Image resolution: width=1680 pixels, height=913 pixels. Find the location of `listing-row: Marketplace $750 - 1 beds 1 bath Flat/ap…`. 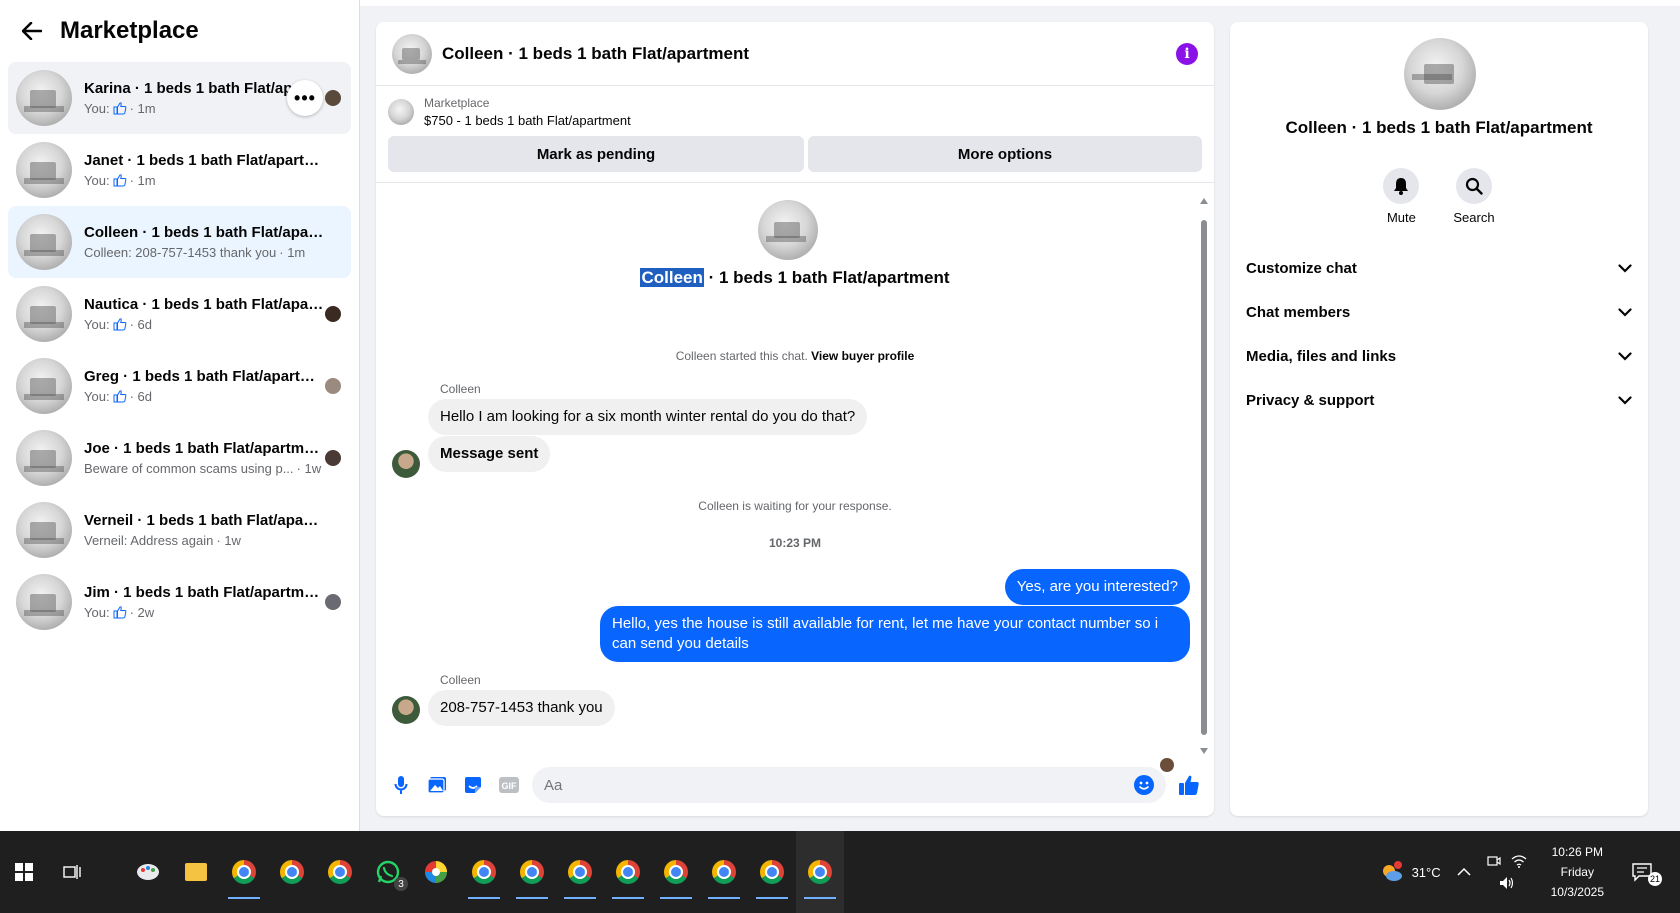

listing-row: Marketplace $750 - 1 beds 1 bath Flat/ap… is located at coordinates (795, 112).